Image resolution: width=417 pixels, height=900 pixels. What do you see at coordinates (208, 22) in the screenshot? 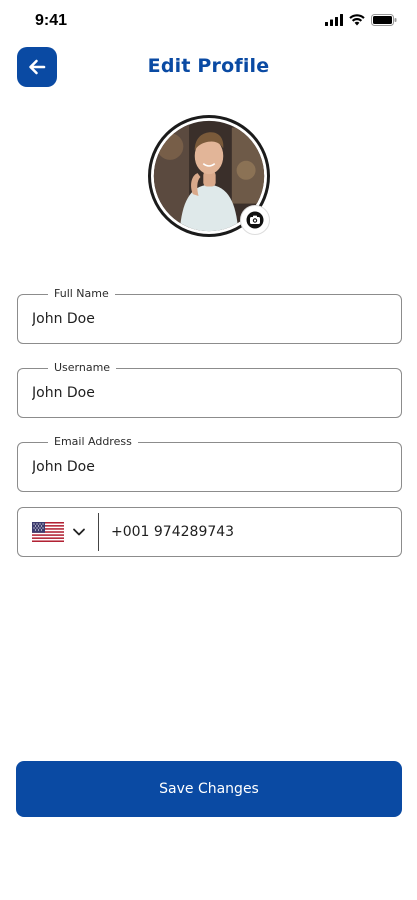
I see `status-bar: 9:41` at bounding box center [208, 22].